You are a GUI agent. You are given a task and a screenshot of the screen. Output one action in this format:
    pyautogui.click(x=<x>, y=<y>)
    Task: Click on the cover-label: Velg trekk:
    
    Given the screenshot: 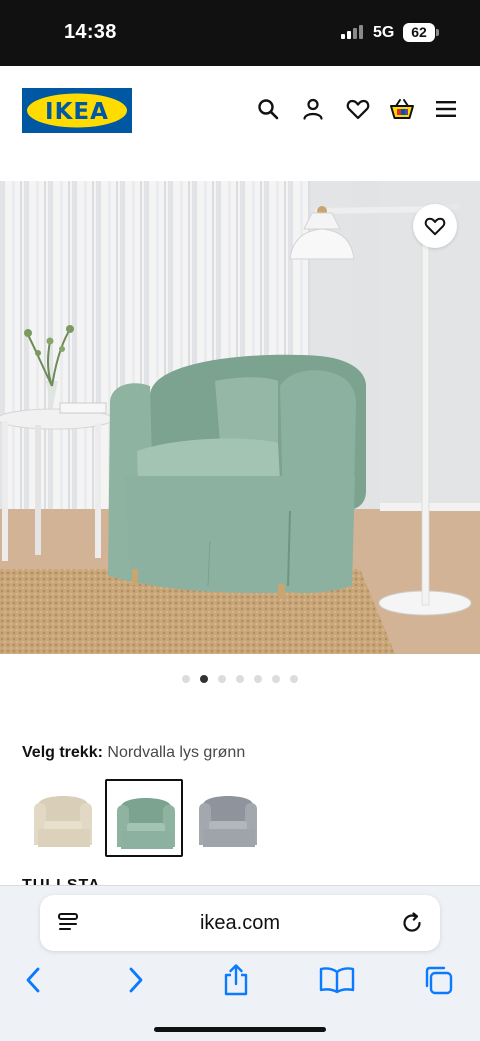 What is the action you would take?
    pyautogui.click(x=62, y=752)
    